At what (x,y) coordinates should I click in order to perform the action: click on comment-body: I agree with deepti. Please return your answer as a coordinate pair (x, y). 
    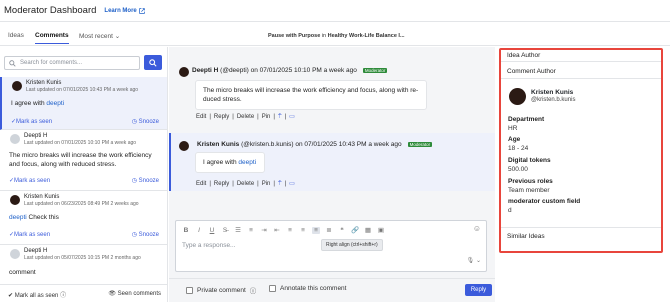
    Looking at the image, I should click on (87, 103).